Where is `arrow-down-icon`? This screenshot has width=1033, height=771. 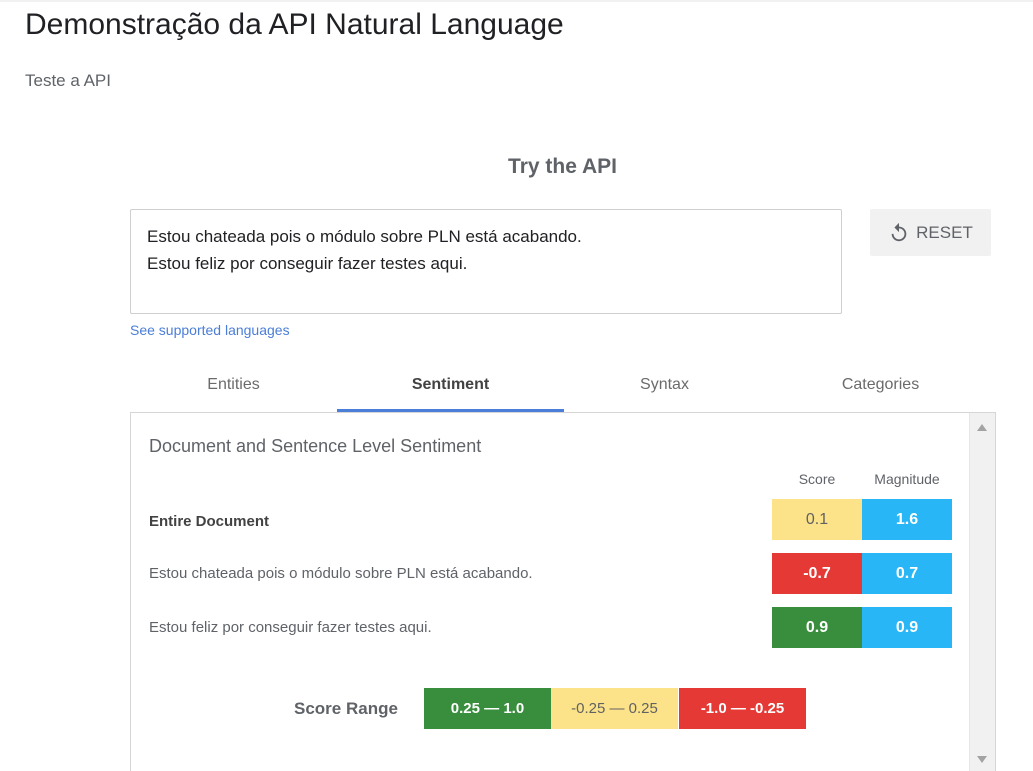 arrow-down-icon is located at coordinates (982, 759).